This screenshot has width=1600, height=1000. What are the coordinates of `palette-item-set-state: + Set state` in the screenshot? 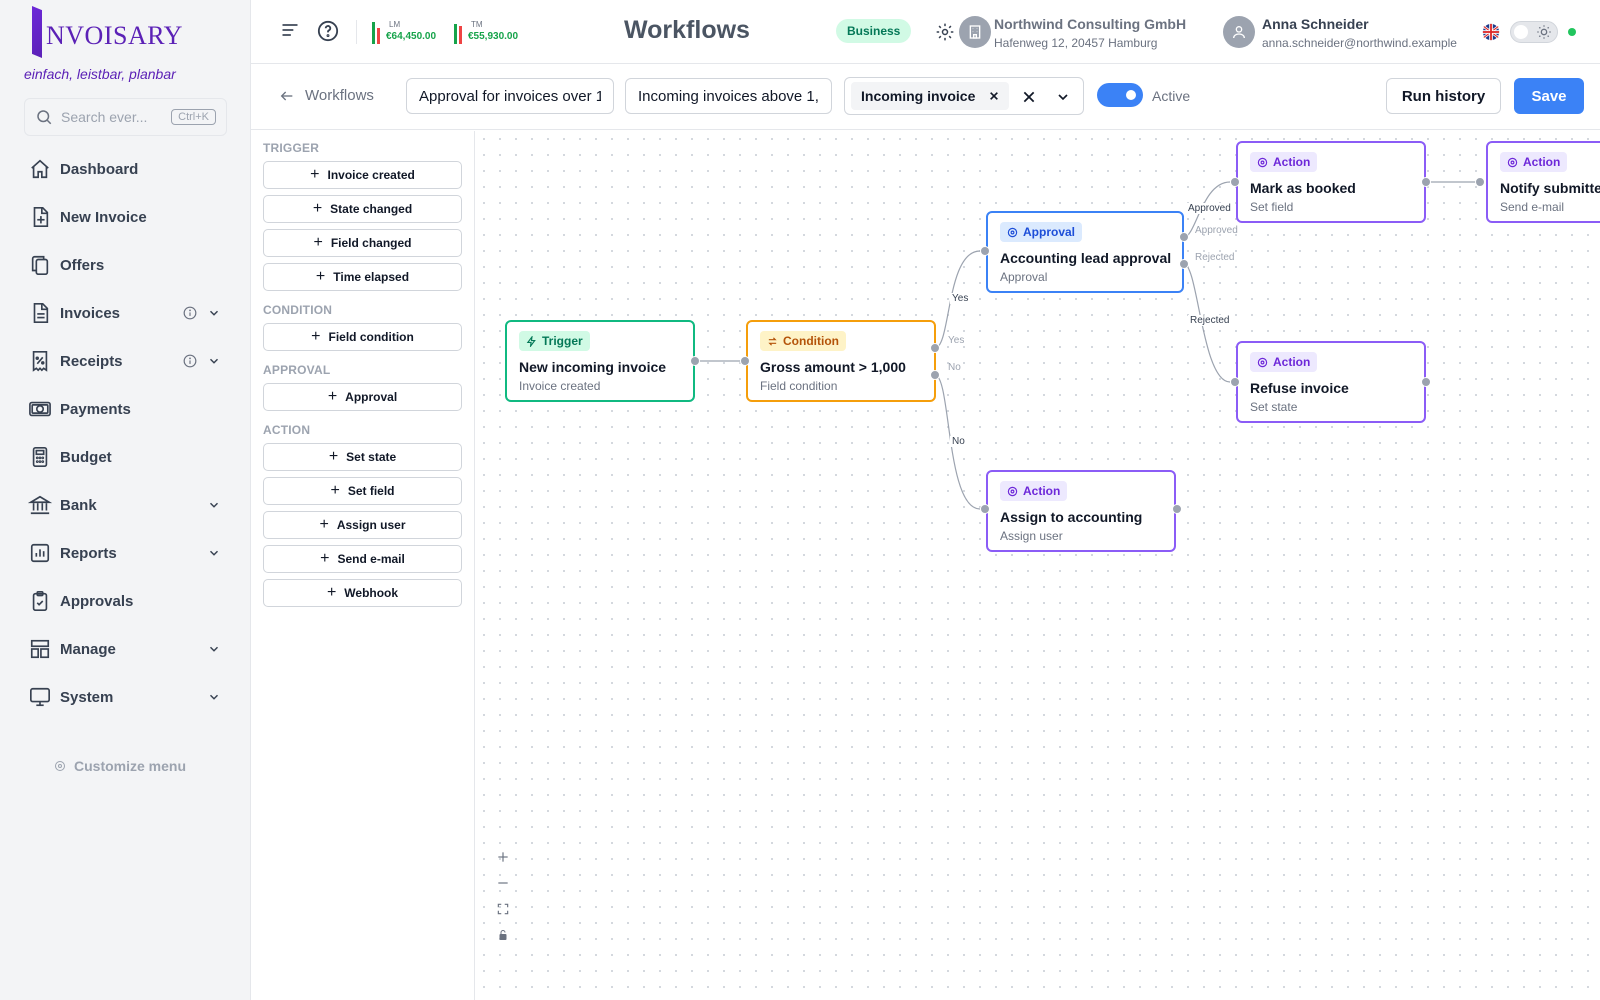 It's located at (362, 457).